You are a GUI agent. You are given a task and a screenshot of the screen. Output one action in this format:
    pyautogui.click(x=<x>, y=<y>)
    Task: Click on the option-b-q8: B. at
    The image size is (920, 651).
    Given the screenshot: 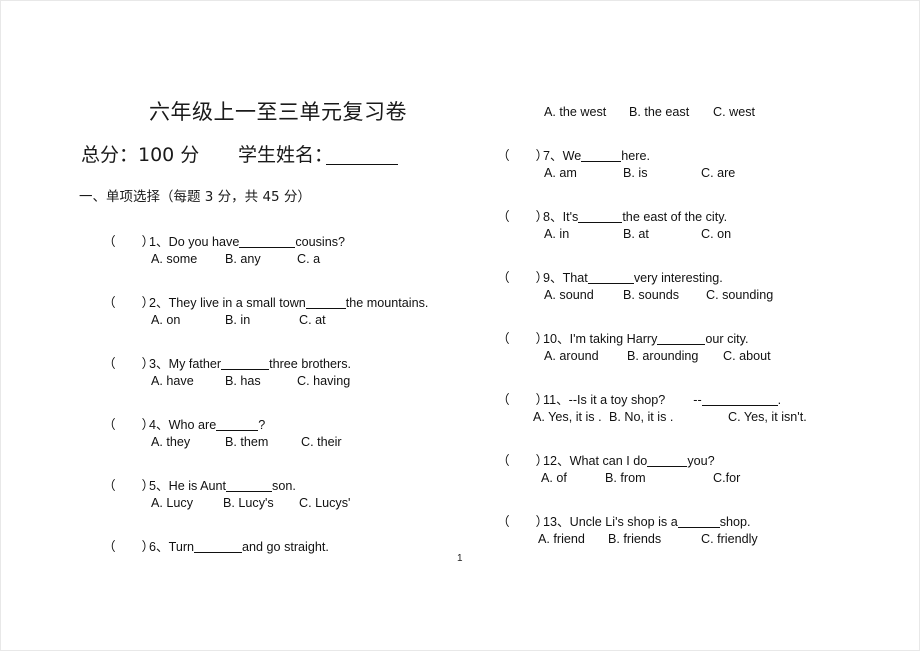 What is the action you would take?
    pyautogui.click(x=636, y=234)
    